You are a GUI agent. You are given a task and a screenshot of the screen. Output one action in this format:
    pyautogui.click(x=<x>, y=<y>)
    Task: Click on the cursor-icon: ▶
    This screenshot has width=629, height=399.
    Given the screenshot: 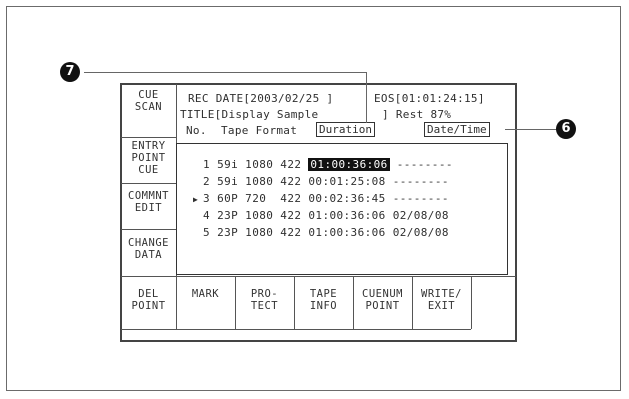 What is the action you would take?
    pyautogui.click(x=196, y=199)
    